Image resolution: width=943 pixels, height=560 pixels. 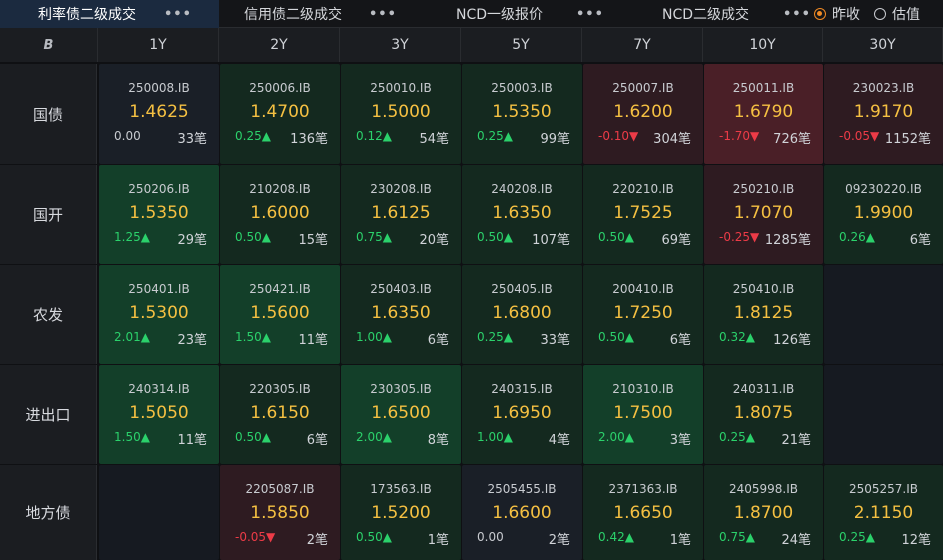 What do you see at coordinates (519, 14) in the screenshot?
I see `tab-ncd-primary-quote: NCD一级报价 •••` at bounding box center [519, 14].